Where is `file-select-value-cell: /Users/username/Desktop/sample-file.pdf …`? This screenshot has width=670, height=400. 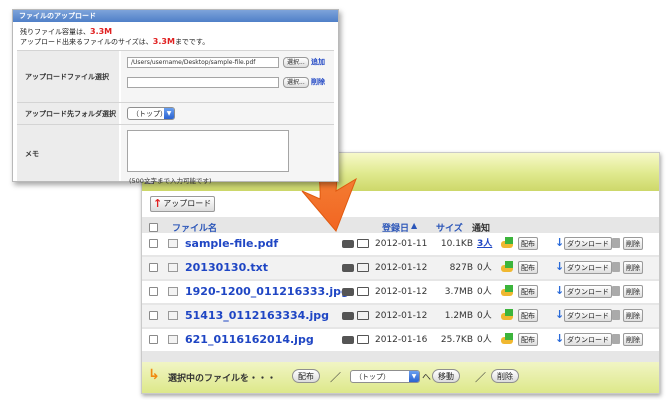 file-select-value-cell: /Users/username/Desktop/sample-file.pdf … is located at coordinates (227, 76).